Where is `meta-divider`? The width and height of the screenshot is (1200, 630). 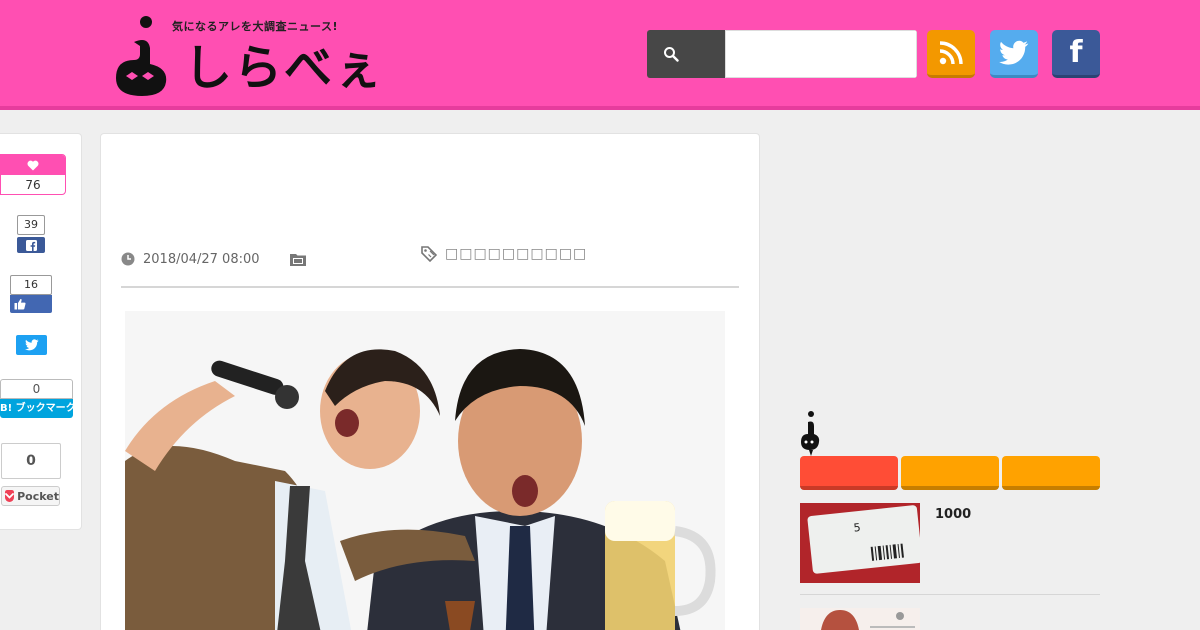
meta-divider is located at coordinates (430, 287).